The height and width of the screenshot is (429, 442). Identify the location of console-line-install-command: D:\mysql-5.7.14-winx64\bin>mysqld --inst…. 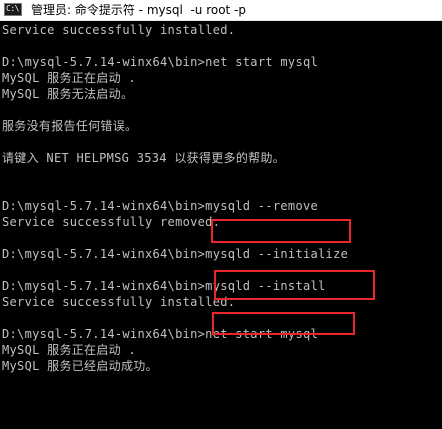
(164, 286).